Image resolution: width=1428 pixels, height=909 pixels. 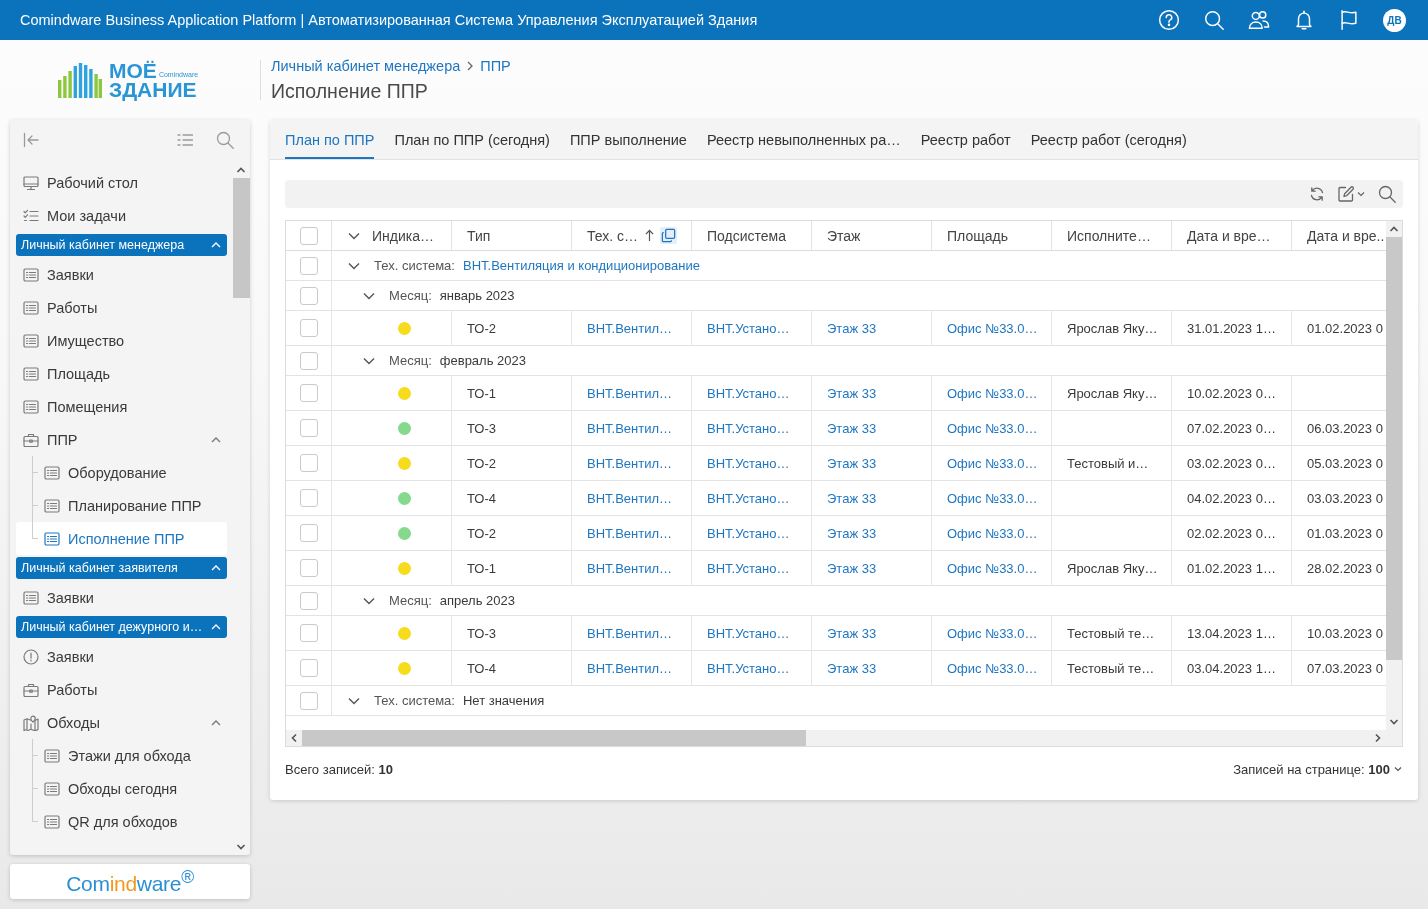 I want to click on sidebar-item: Этажи для обхода, so click(x=121, y=755).